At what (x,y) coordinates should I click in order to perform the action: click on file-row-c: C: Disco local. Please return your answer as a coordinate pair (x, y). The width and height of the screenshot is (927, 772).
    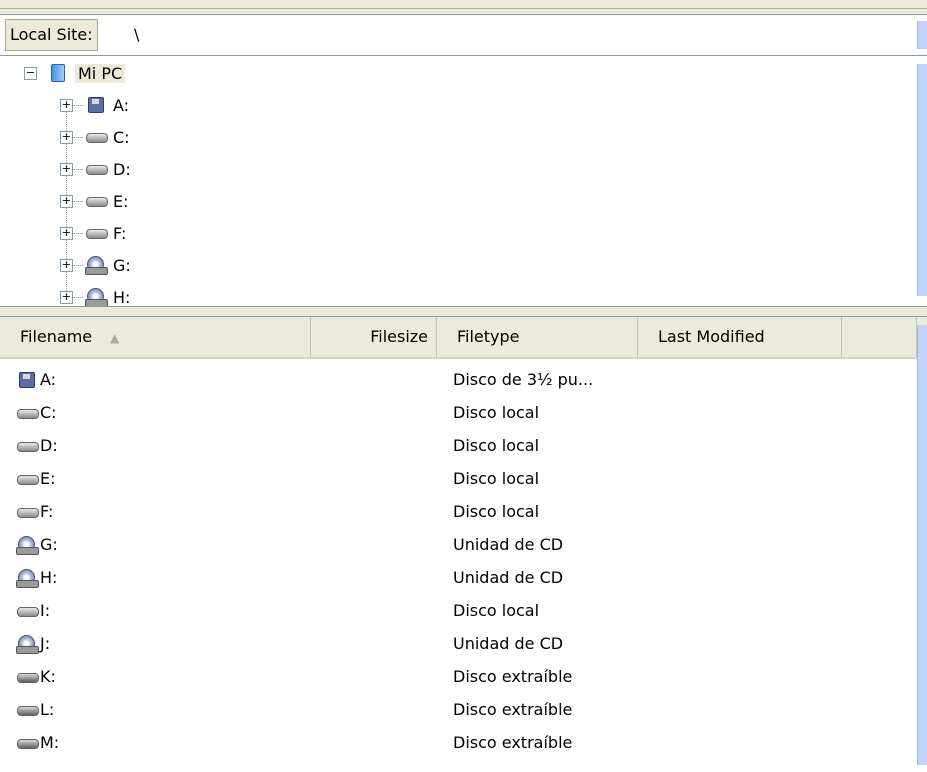
    Looking at the image, I should click on (457, 413).